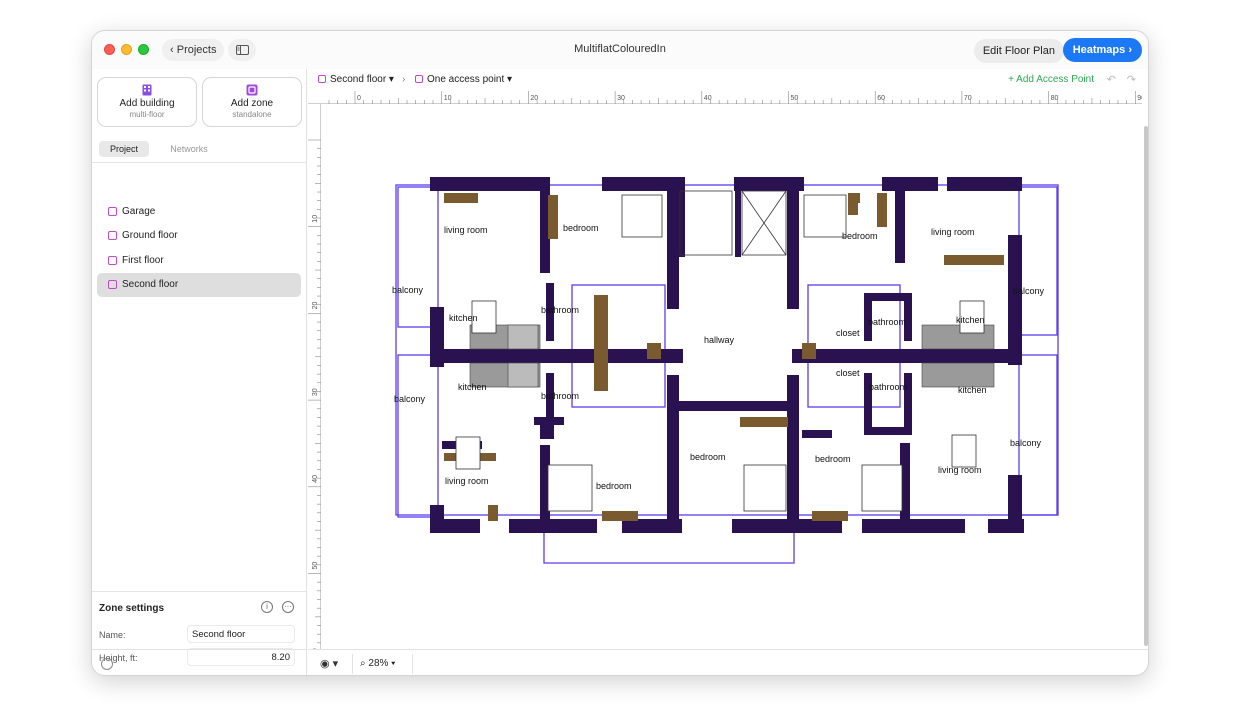  What do you see at coordinates (881, 98) in the screenshot?
I see `ruler-top-label: 60` at bounding box center [881, 98].